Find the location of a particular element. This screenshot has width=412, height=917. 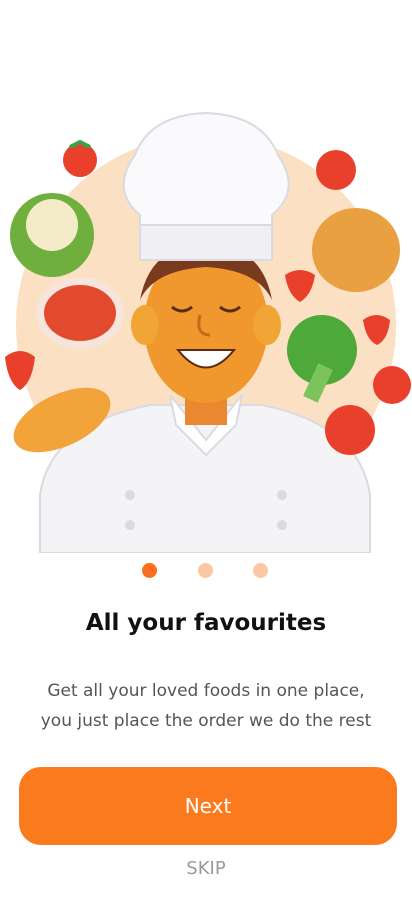

bread-loaf-icon is located at coordinates (356, 250).